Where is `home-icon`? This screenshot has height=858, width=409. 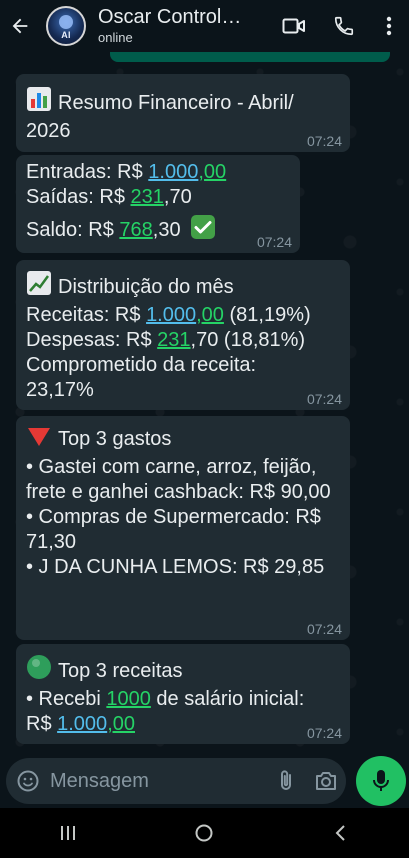 home-icon is located at coordinates (204, 833).